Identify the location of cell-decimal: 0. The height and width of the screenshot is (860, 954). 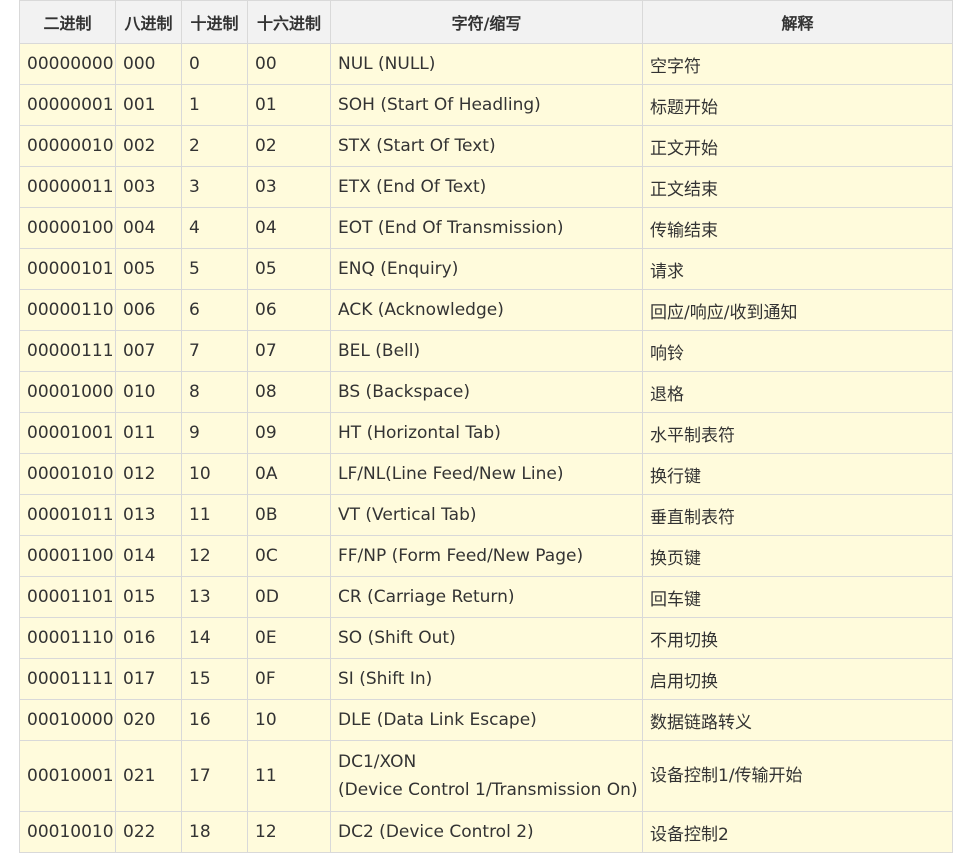
(214, 64).